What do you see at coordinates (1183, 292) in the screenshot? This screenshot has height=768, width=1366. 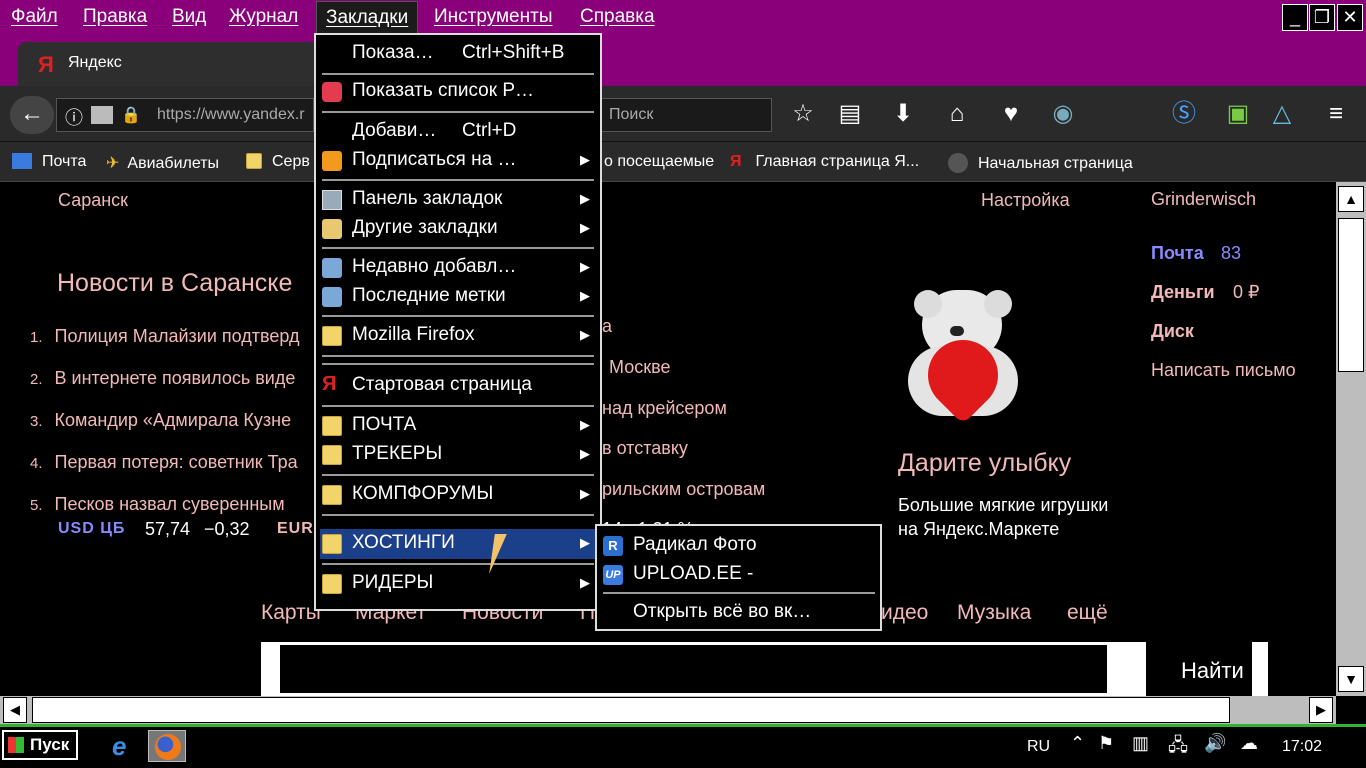 I see `money-link: Деньги` at bounding box center [1183, 292].